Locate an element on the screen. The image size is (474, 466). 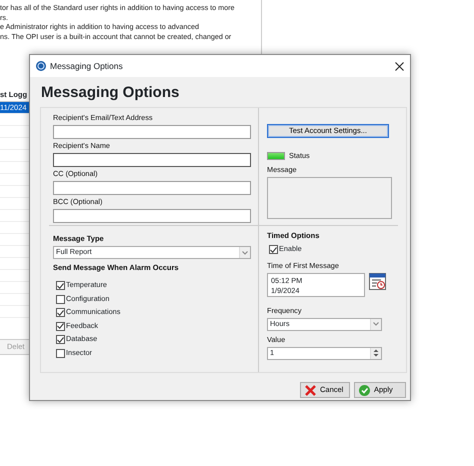
check-icon is located at coordinates (364, 390).